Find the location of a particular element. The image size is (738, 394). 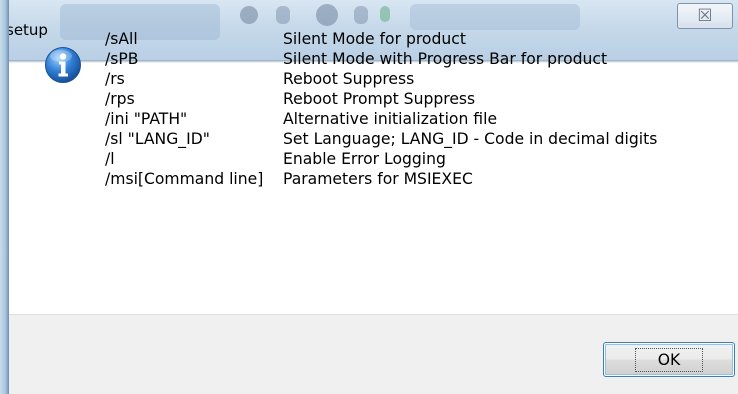

option-description: Reboot Suppress is located at coordinates (349, 79).